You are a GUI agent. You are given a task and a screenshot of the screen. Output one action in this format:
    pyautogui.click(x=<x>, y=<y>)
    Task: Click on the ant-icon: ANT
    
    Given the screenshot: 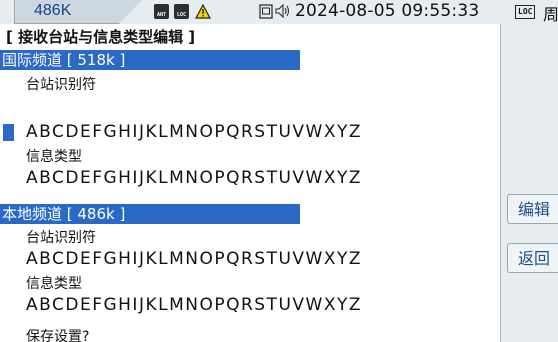 What is the action you would take?
    pyautogui.click(x=161, y=11)
    